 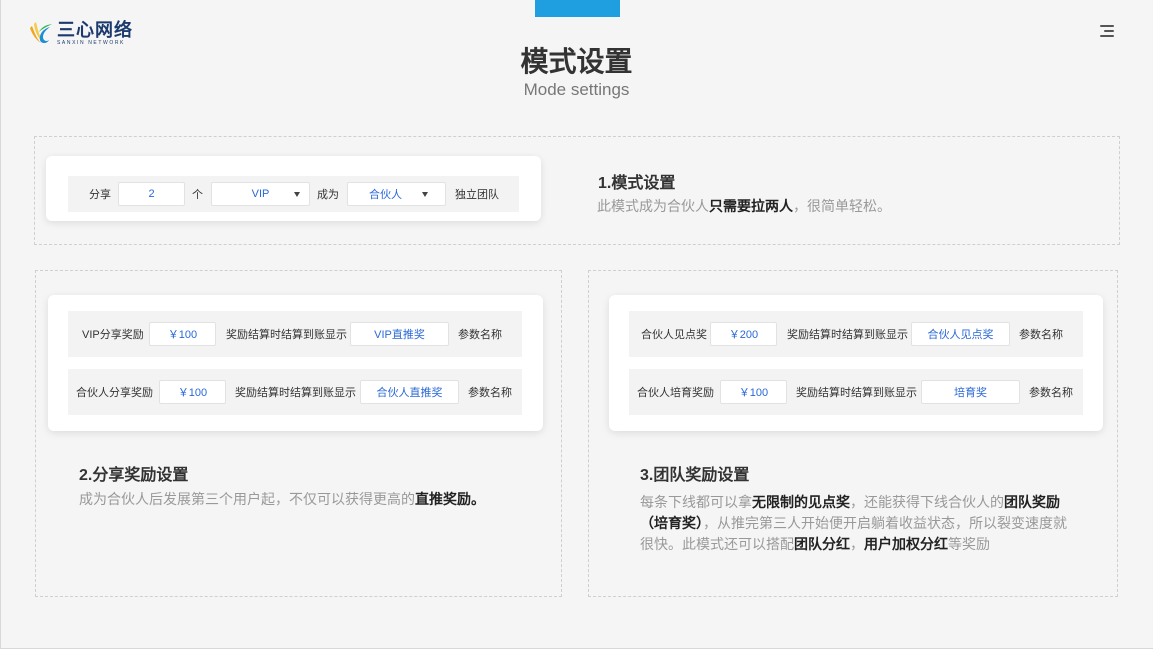 I want to click on unit-label: 个, so click(x=197, y=195).